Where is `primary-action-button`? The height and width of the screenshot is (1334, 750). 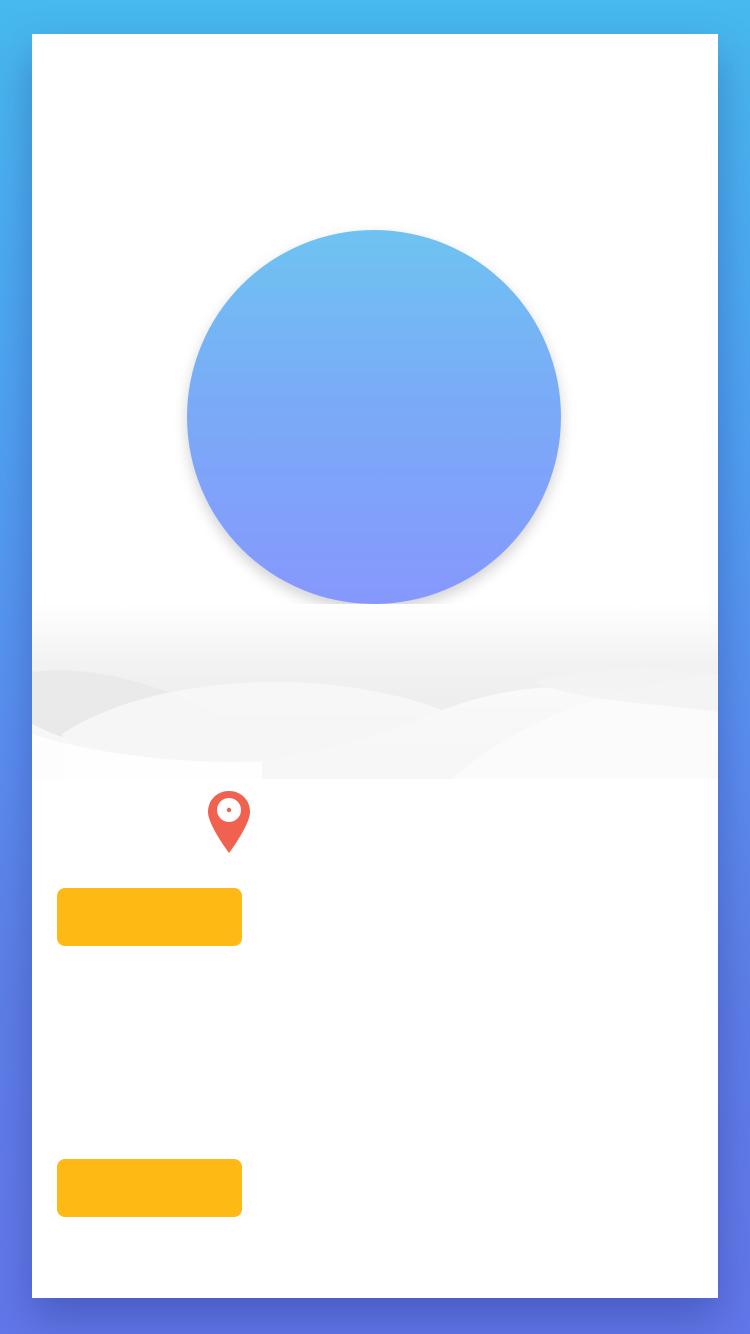 primary-action-button is located at coordinates (149, 917).